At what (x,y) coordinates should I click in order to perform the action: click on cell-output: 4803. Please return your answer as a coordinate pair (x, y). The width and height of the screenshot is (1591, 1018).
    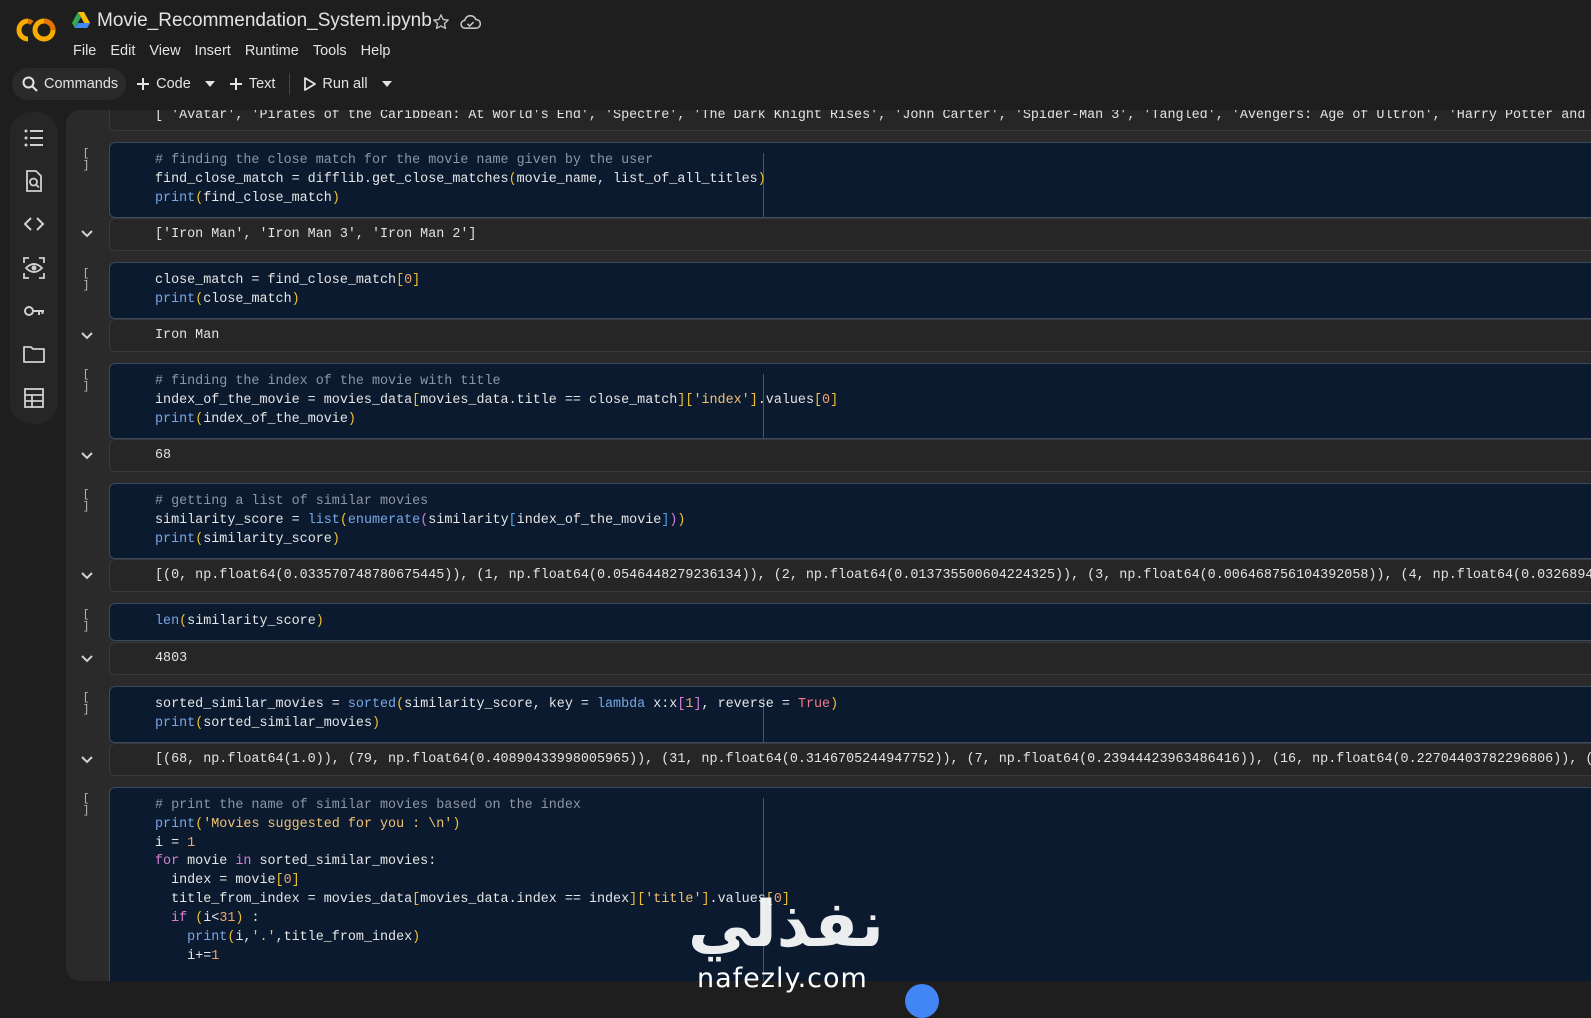
    Looking at the image, I should click on (850, 658).